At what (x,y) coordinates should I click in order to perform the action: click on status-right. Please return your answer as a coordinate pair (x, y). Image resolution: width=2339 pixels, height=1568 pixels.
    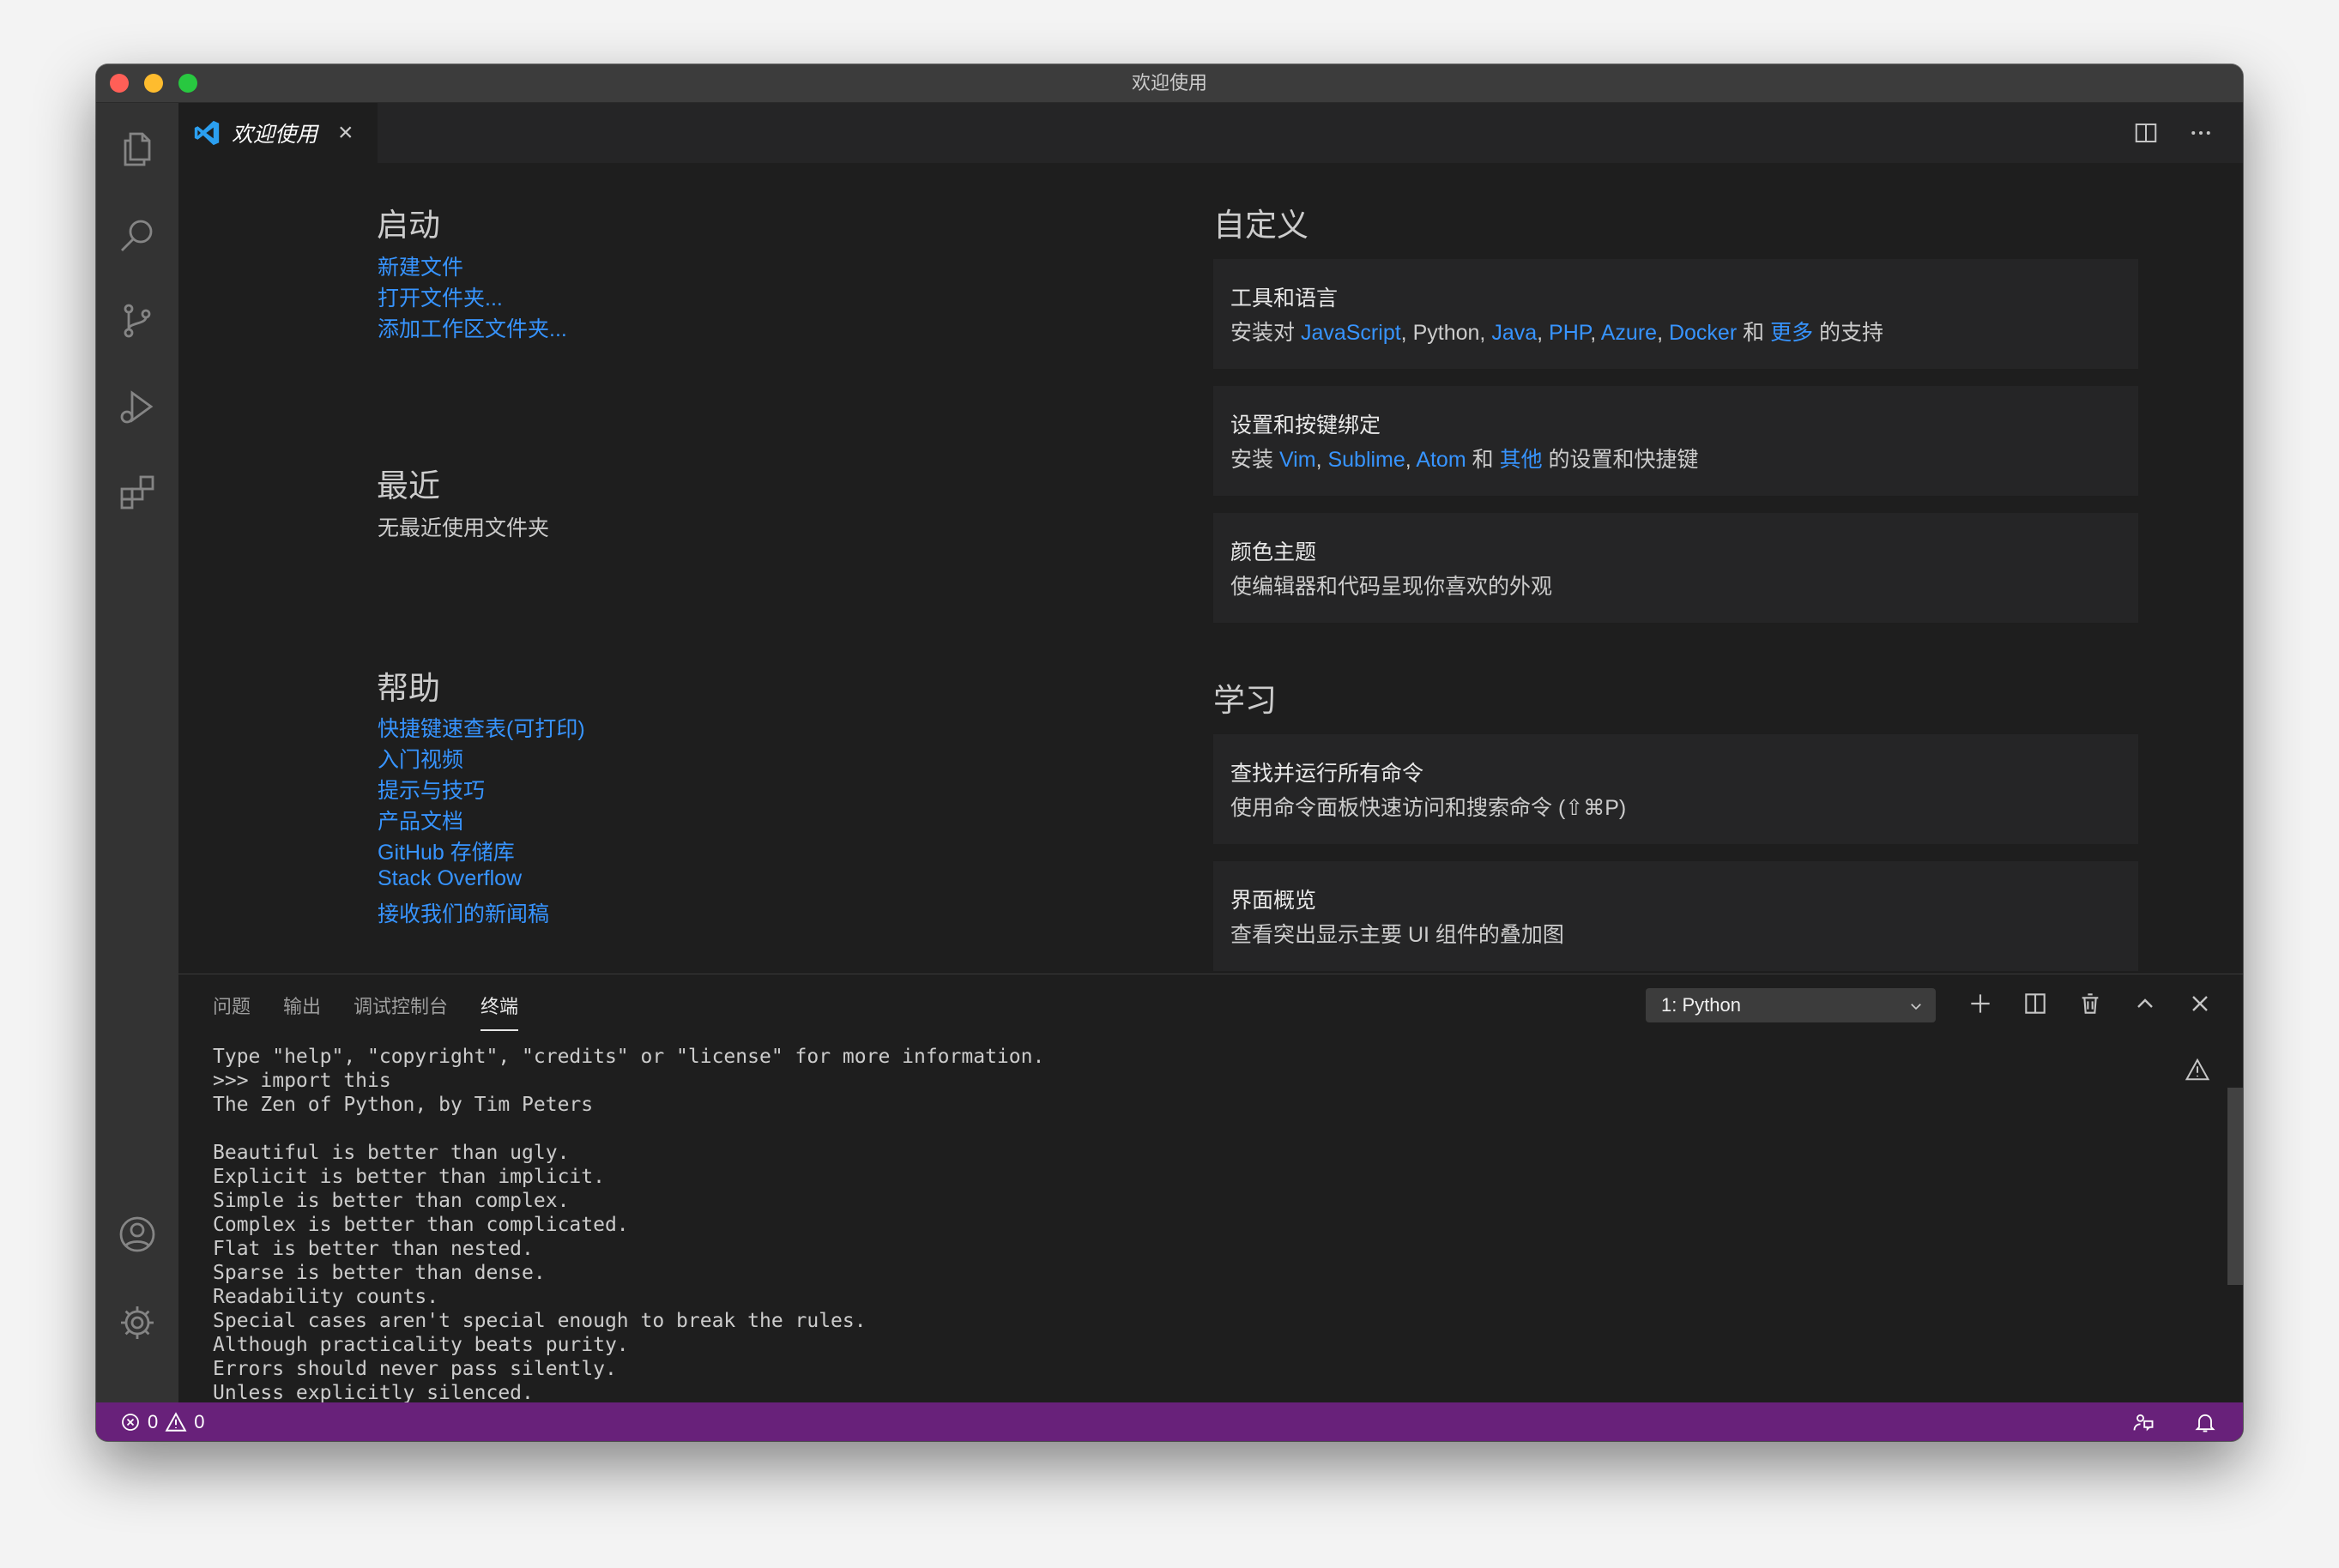
    Looking at the image, I should click on (2174, 1421).